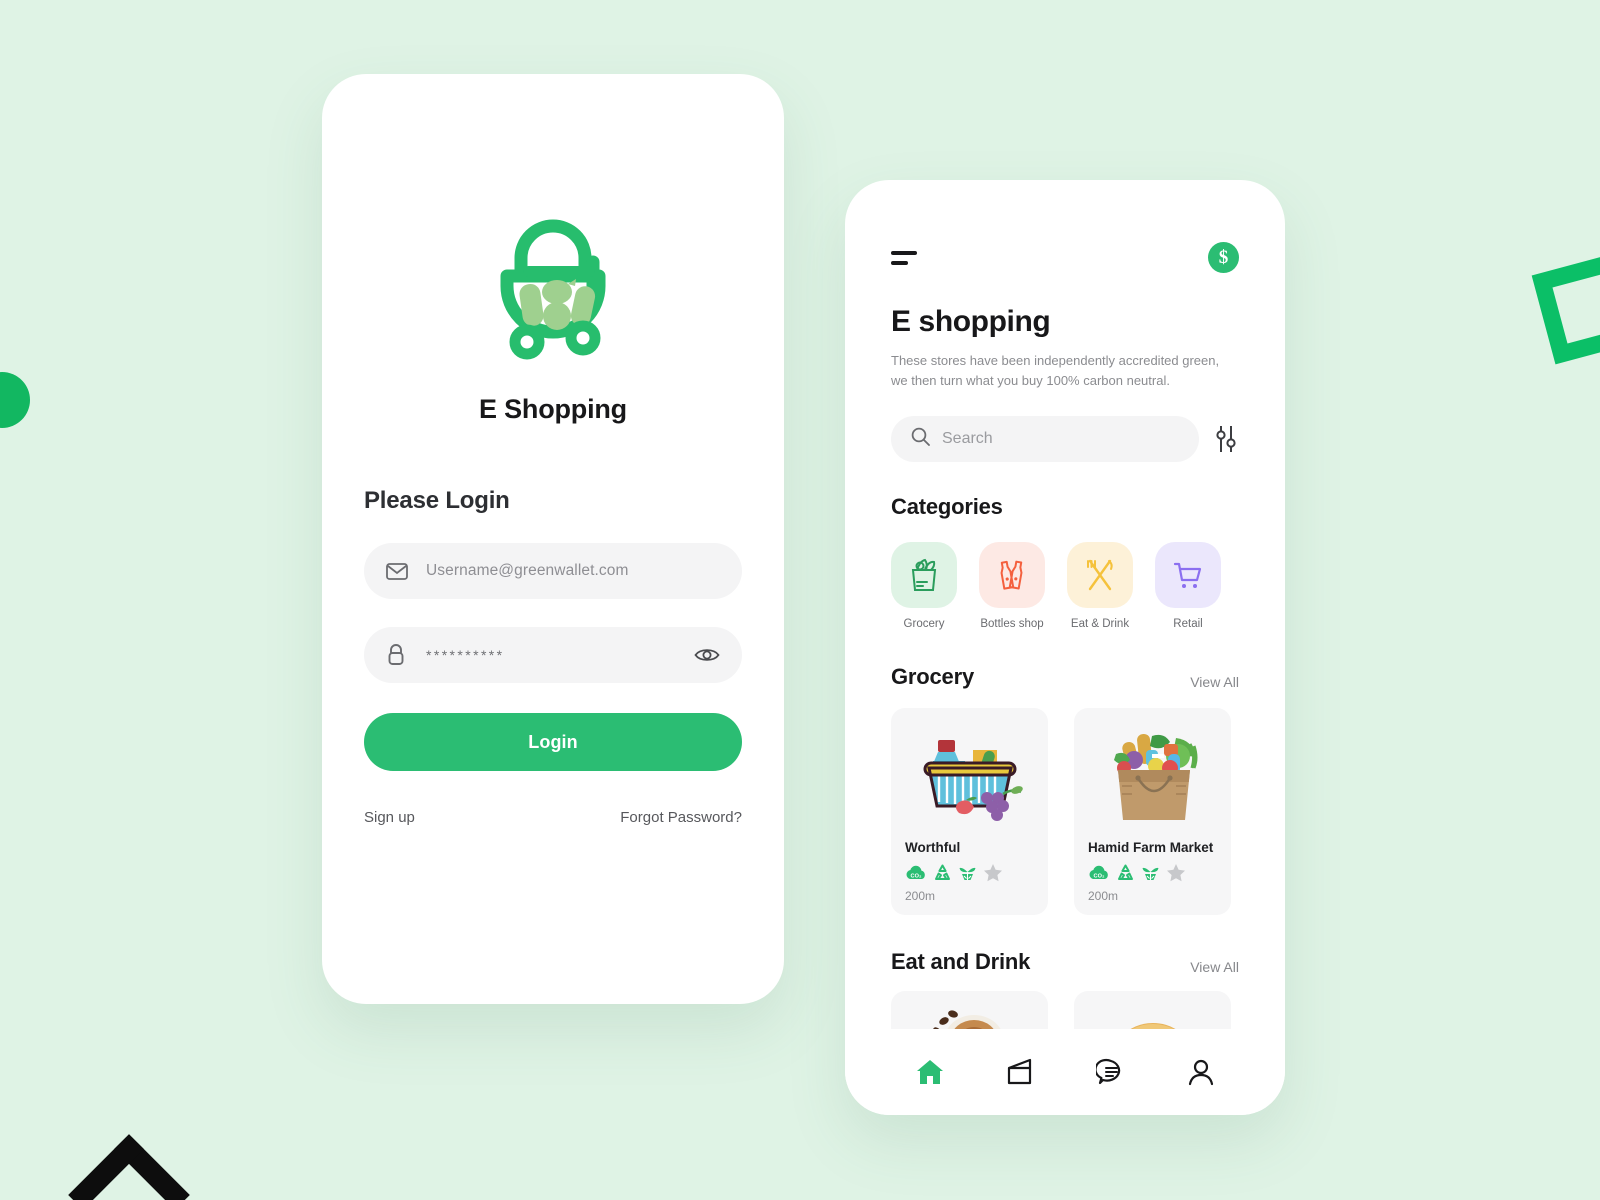 This screenshot has width=1600, height=1200. Describe the element at coordinates (389, 817) in the screenshot. I see `sign-up-link: Sign up` at that location.